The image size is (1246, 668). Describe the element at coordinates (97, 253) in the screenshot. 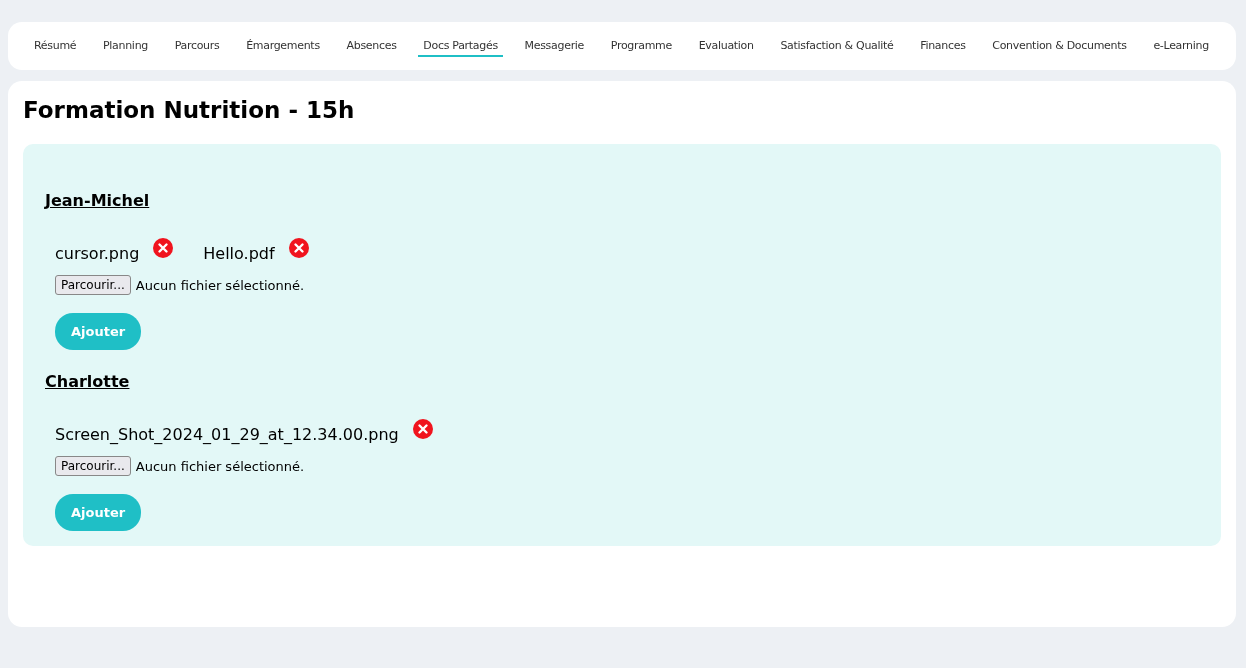

I see `file-name: cursor.png` at that location.